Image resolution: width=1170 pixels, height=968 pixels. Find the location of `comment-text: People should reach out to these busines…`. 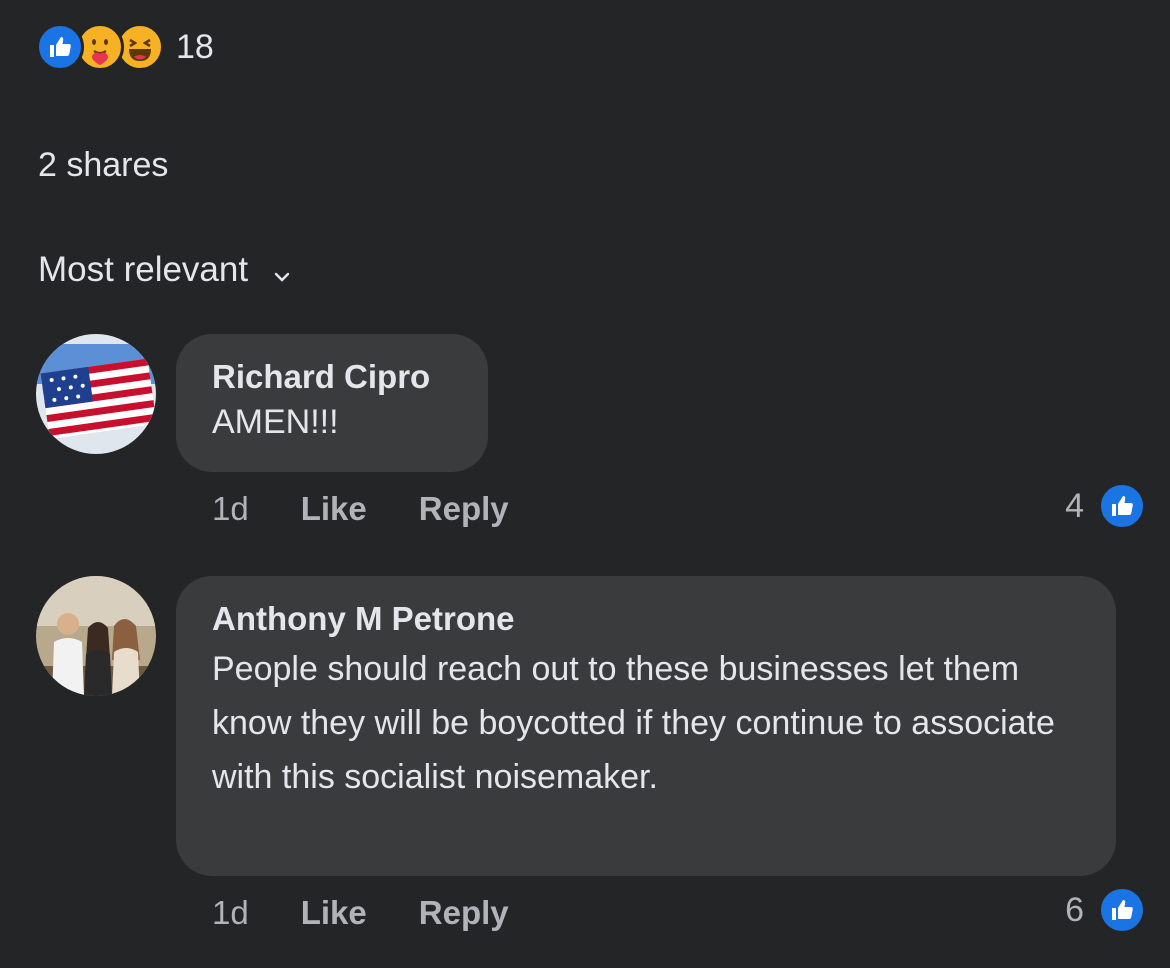

comment-text: People should reach out to these busines… is located at coordinates (633, 723).